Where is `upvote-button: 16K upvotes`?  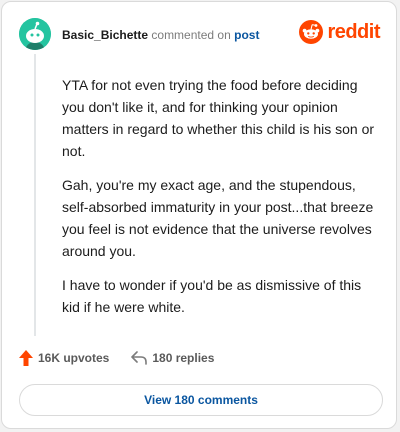 upvote-button: 16K upvotes is located at coordinates (64, 358).